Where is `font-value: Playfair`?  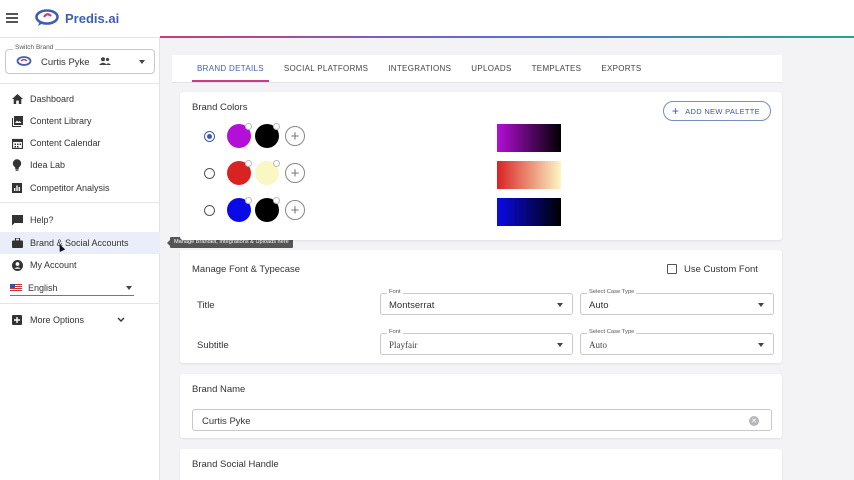 font-value: Playfair is located at coordinates (403, 345).